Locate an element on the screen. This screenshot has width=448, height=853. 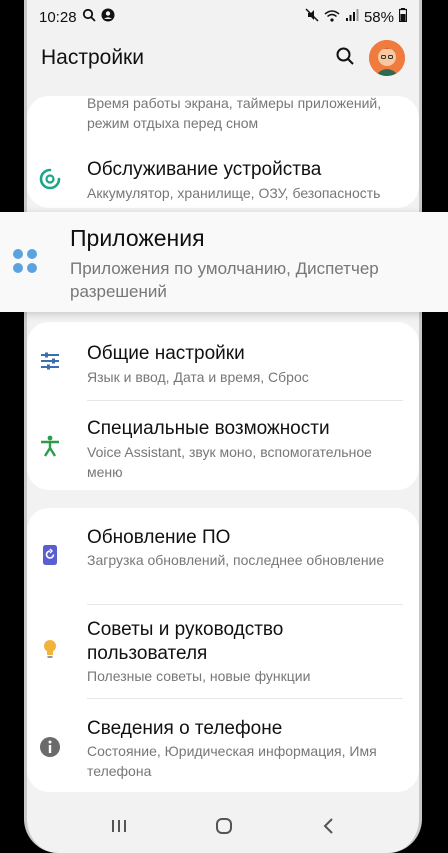
info-icon is located at coordinates (50, 747).